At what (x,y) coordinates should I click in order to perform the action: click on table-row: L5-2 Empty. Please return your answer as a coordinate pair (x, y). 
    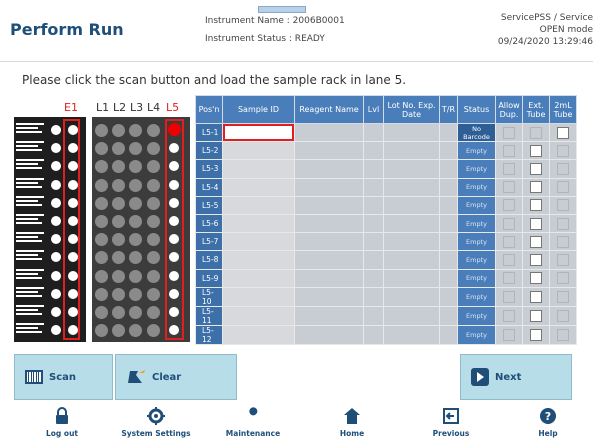
    Looking at the image, I should click on (386, 151).